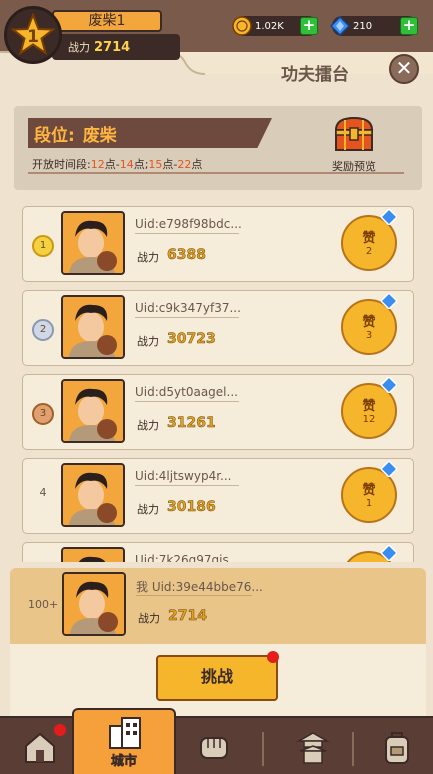 Image resolution: width=433 pixels, height=774 pixels. I want to click on list-item: 4 Uid:4ljtswyp4r... 战力 30186 赞 1, so click(218, 496).